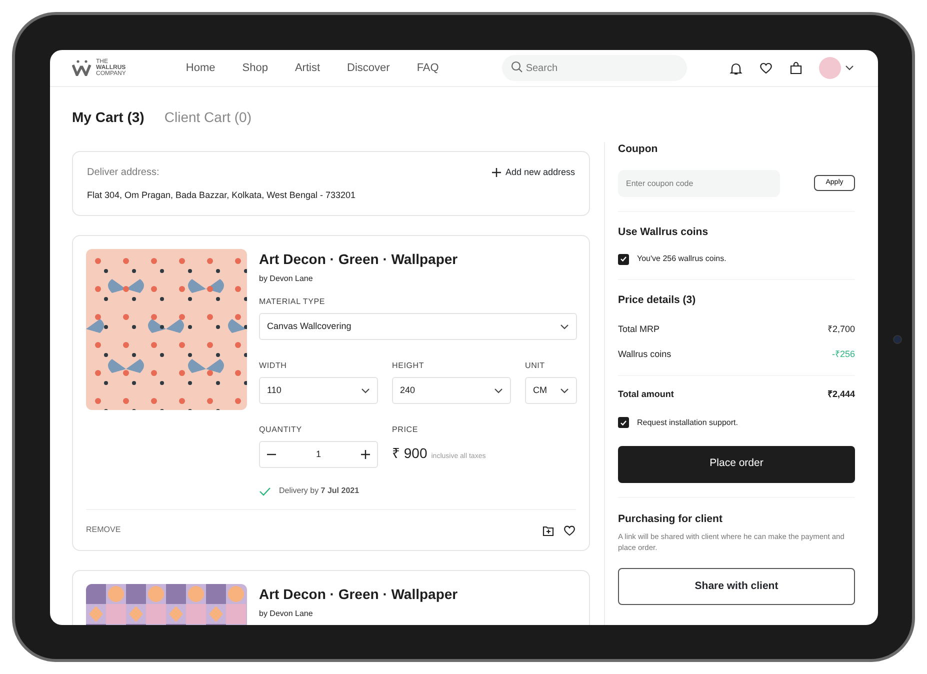 The width and height of the screenshot is (927, 674). What do you see at coordinates (409, 366) in the screenshot?
I see `field-label: HEIGHT` at bounding box center [409, 366].